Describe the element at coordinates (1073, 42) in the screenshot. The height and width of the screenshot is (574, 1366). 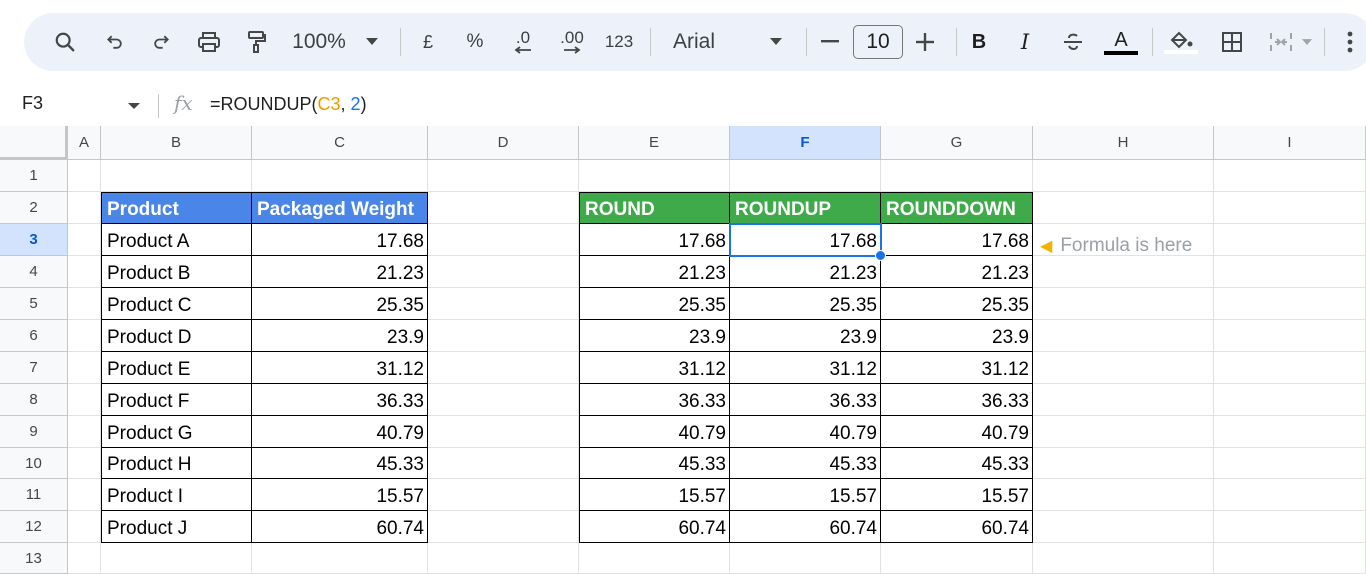
I see `strikethrough-icon` at that location.